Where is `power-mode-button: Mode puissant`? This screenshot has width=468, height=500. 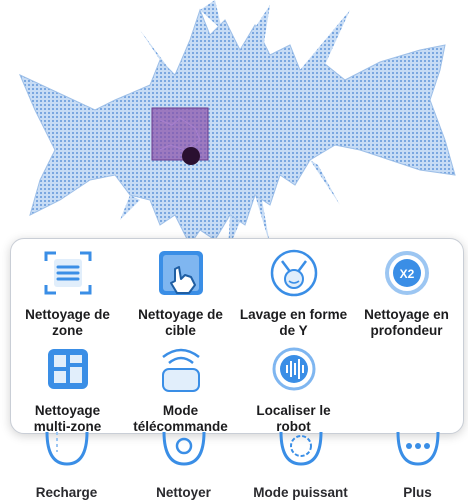 power-mode-button: Mode puissant is located at coordinates (300, 465).